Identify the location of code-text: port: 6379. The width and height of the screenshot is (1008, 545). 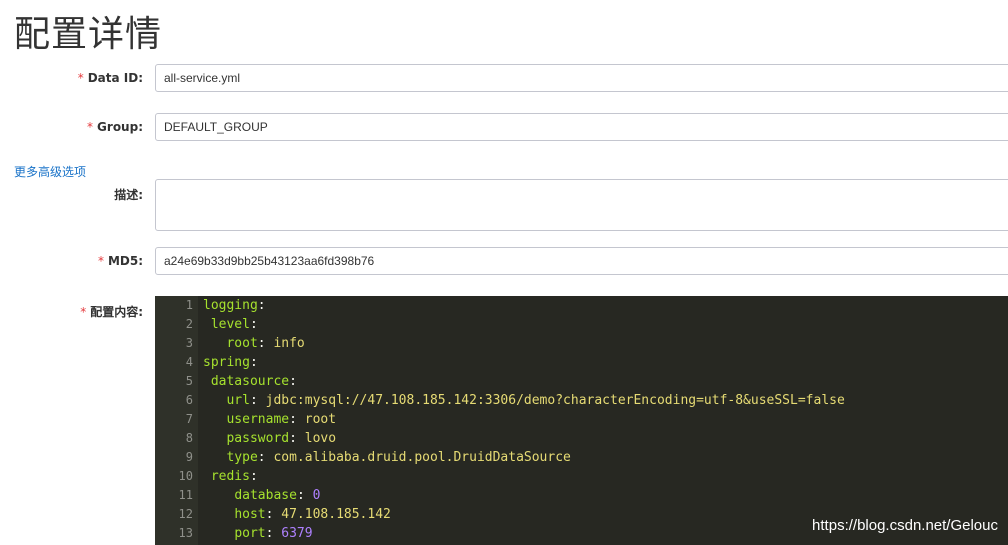
(273, 533).